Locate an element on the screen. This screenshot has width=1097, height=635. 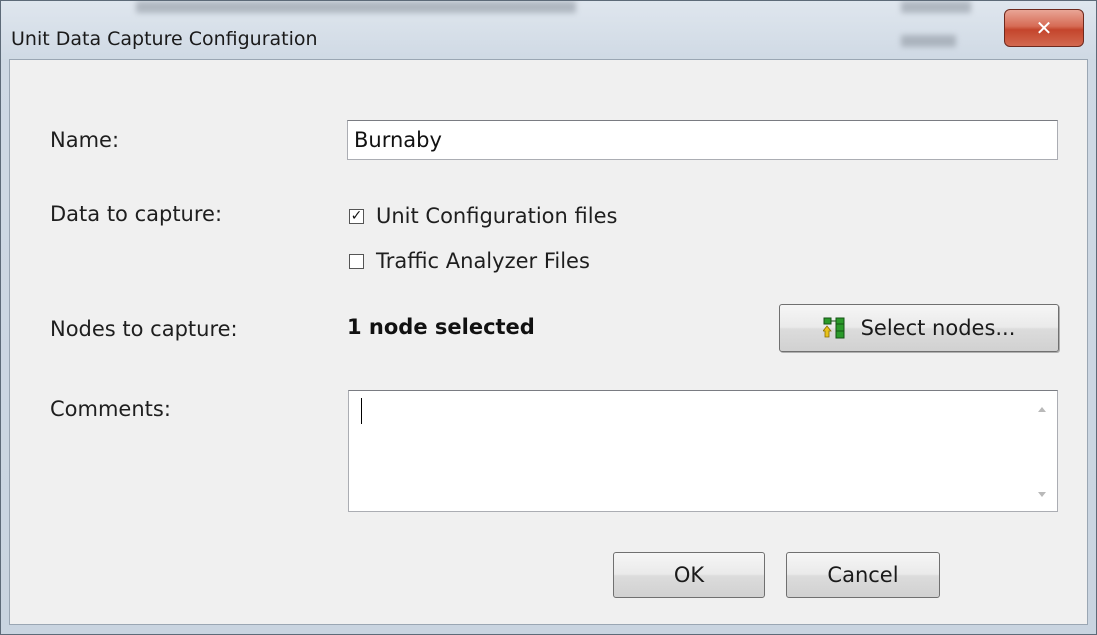
checkbox-label: Traffic Analyzer Files is located at coordinates (483, 261).